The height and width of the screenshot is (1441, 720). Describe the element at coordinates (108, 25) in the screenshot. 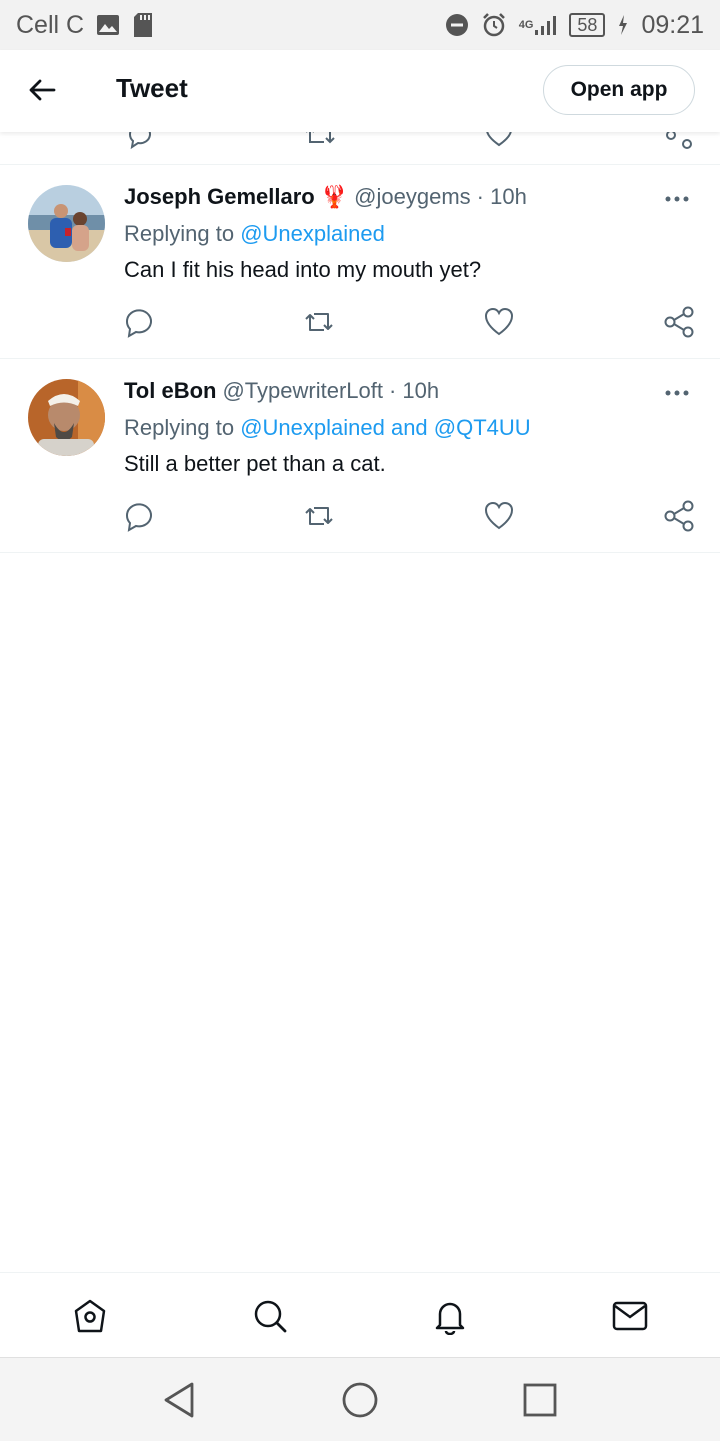

I see `gallery-icon` at that location.